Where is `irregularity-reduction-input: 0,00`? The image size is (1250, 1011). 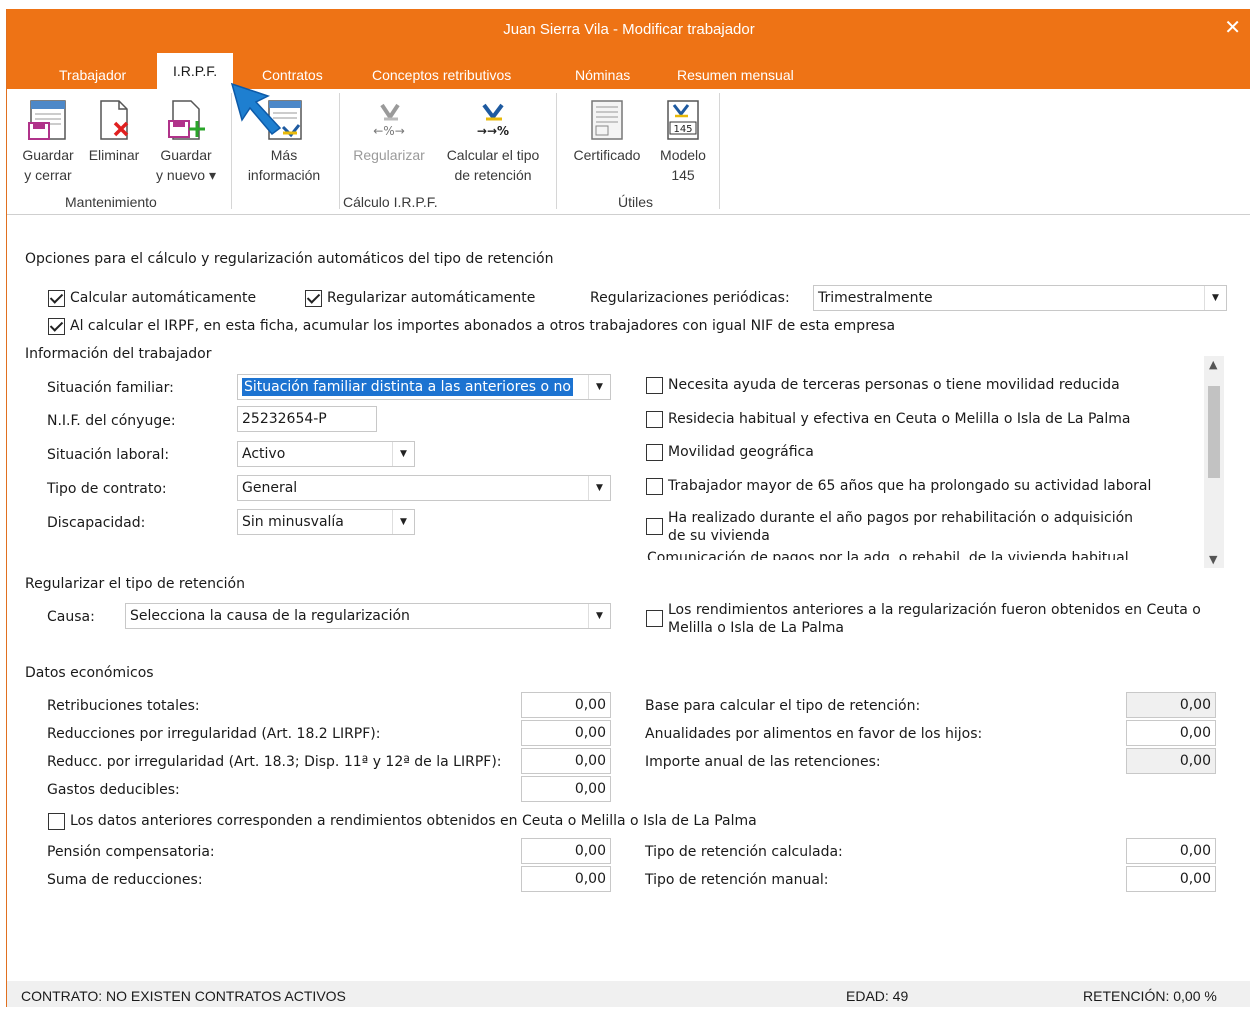
irregularity-reduction-input: 0,00 is located at coordinates (566, 733).